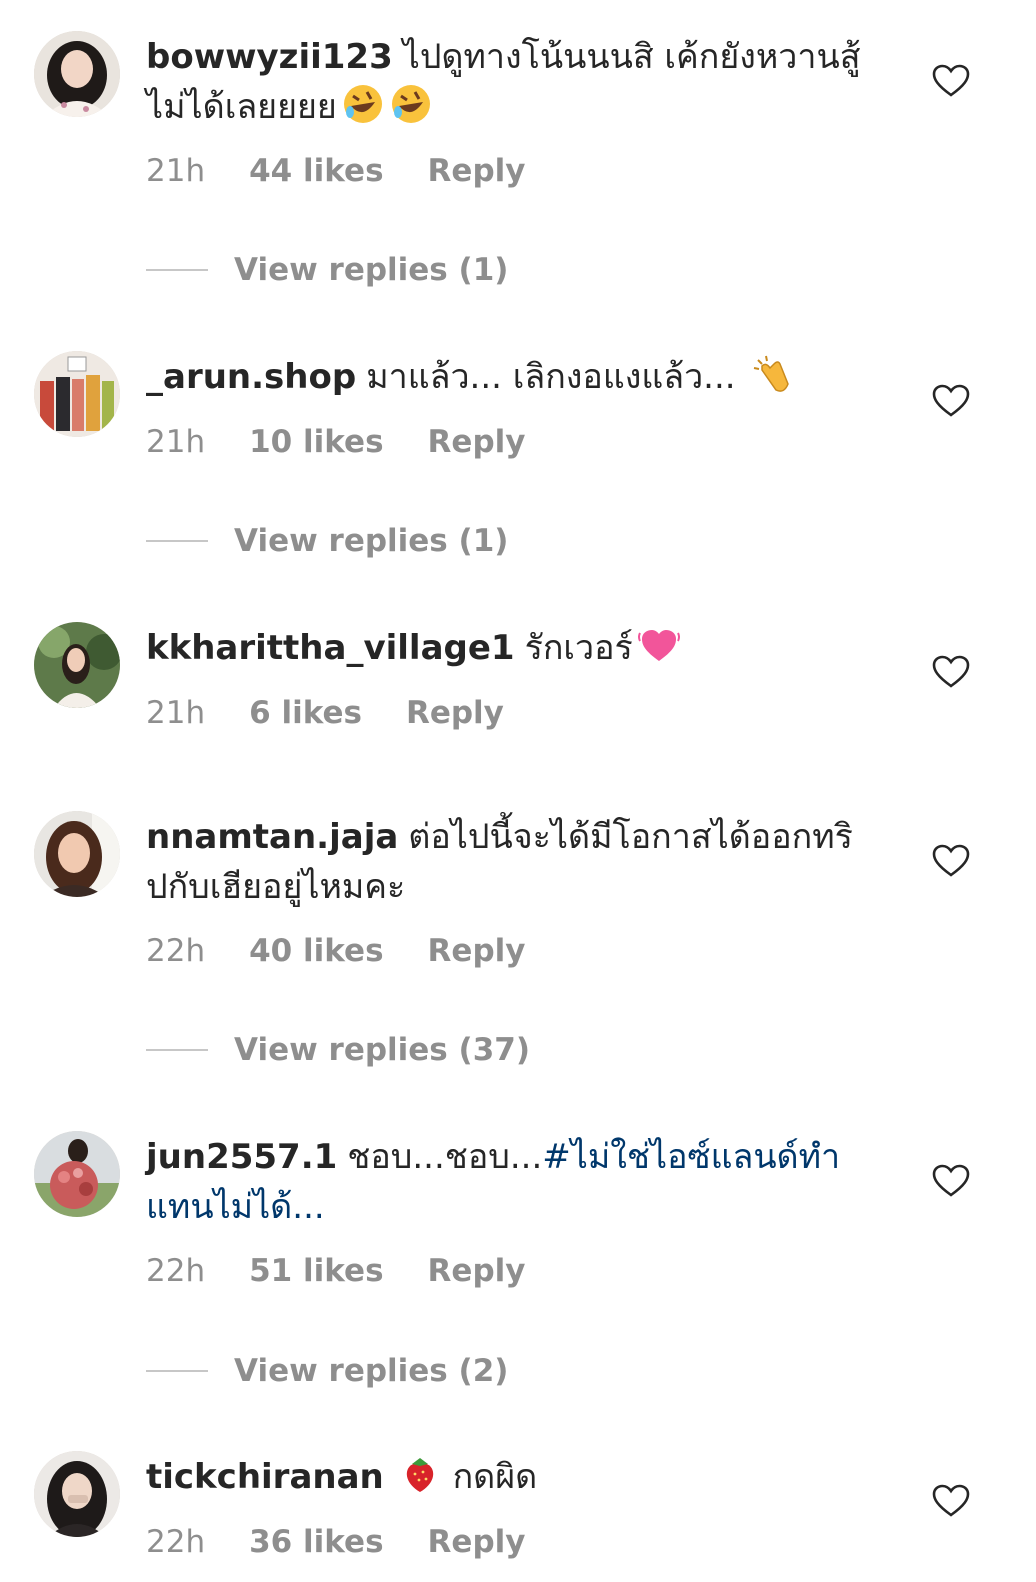 This screenshot has width=1036, height=1582. Describe the element at coordinates (316, 1542) in the screenshot. I see `likes-count: 36 likes` at that location.